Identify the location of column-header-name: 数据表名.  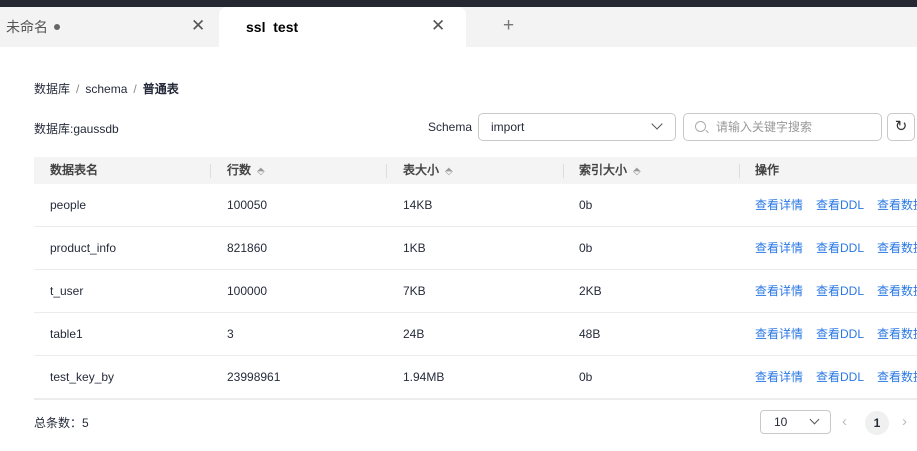
(74, 170).